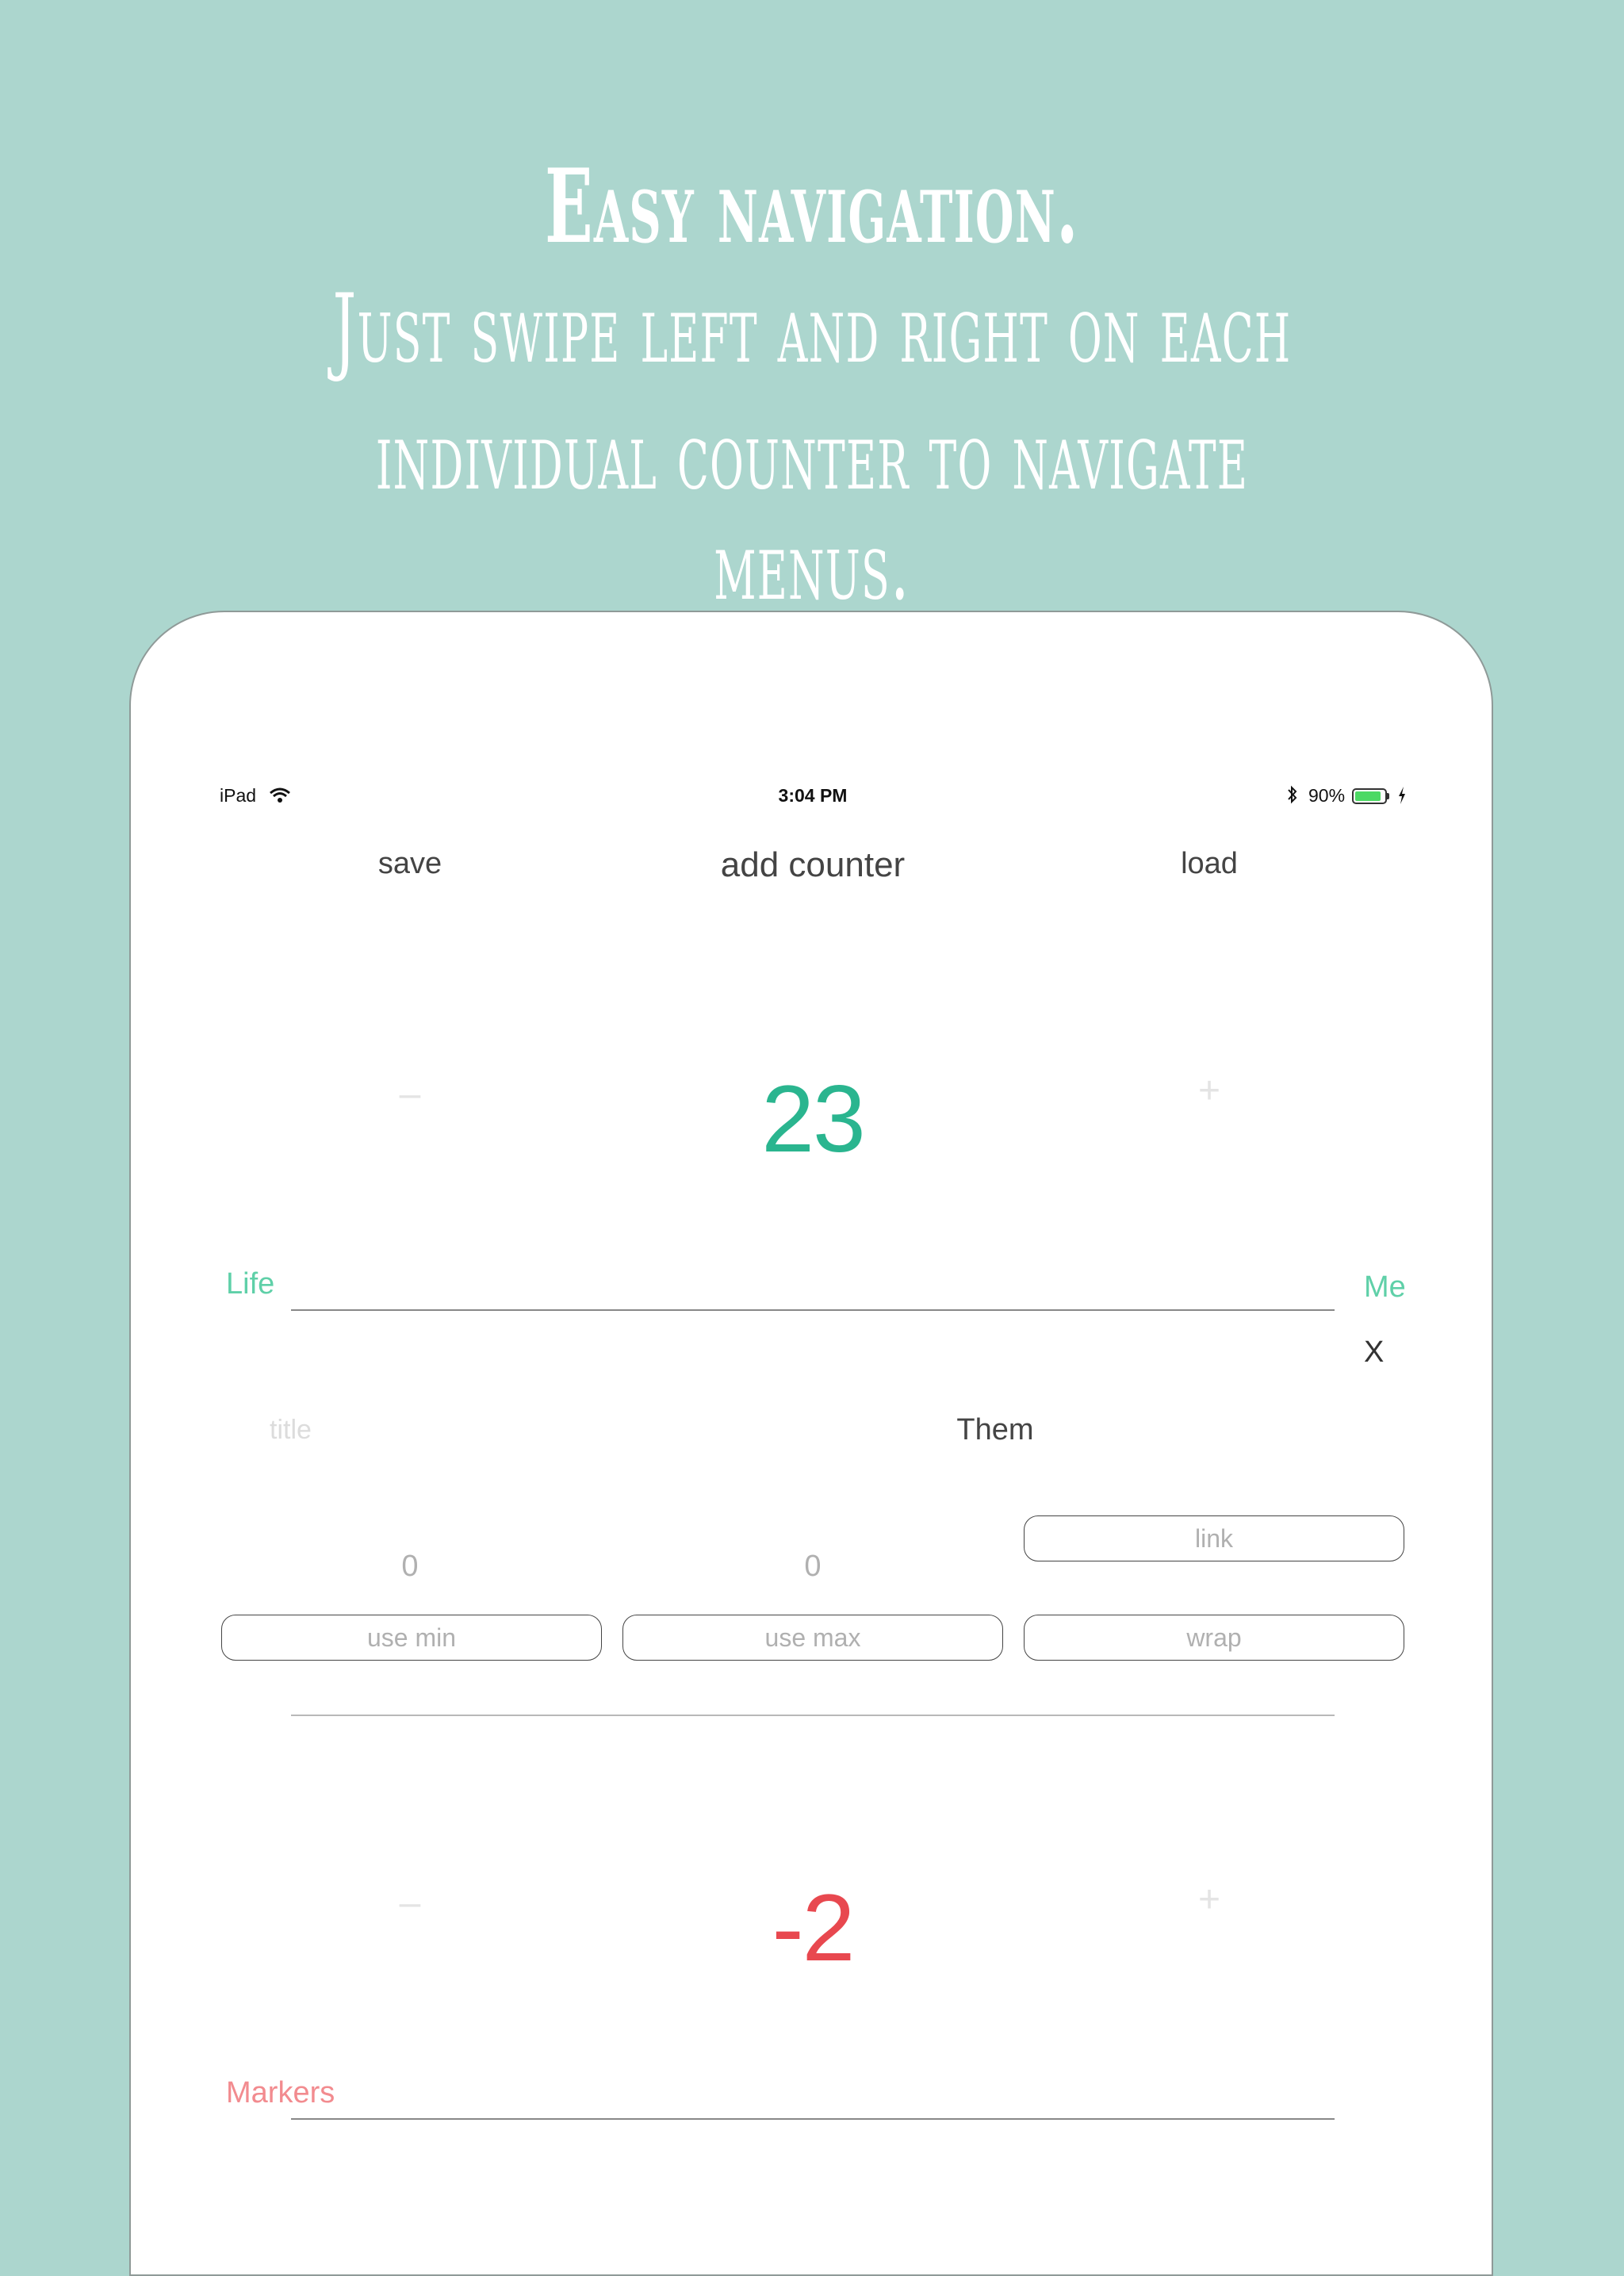 Image resolution: width=1624 pixels, height=2276 pixels. I want to click on battery-icon, so click(1370, 796).